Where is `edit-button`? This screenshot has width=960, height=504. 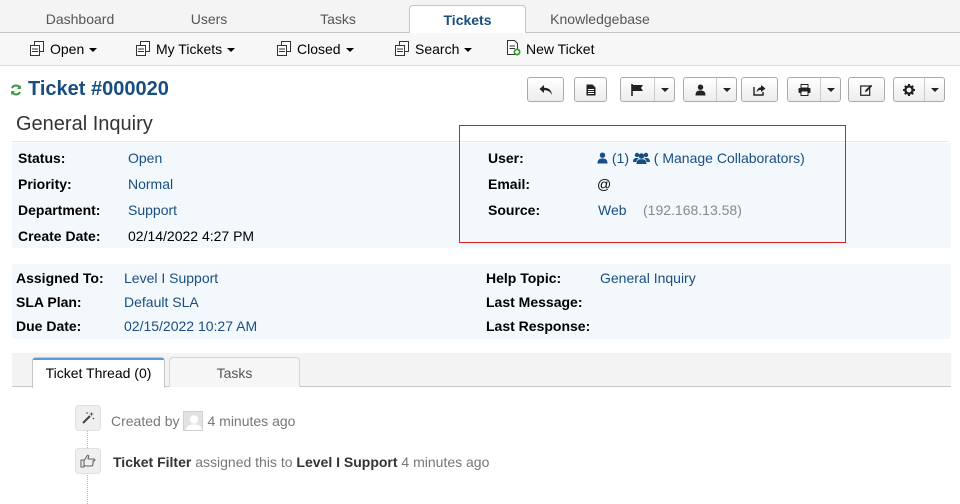 edit-button is located at coordinates (866, 89).